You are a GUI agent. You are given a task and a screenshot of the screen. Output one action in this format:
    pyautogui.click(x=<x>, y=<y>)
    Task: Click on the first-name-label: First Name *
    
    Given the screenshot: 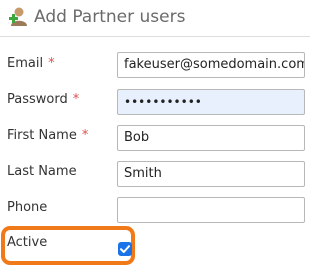 What is the action you would take?
    pyautogui.click(x=48, y=135)
    